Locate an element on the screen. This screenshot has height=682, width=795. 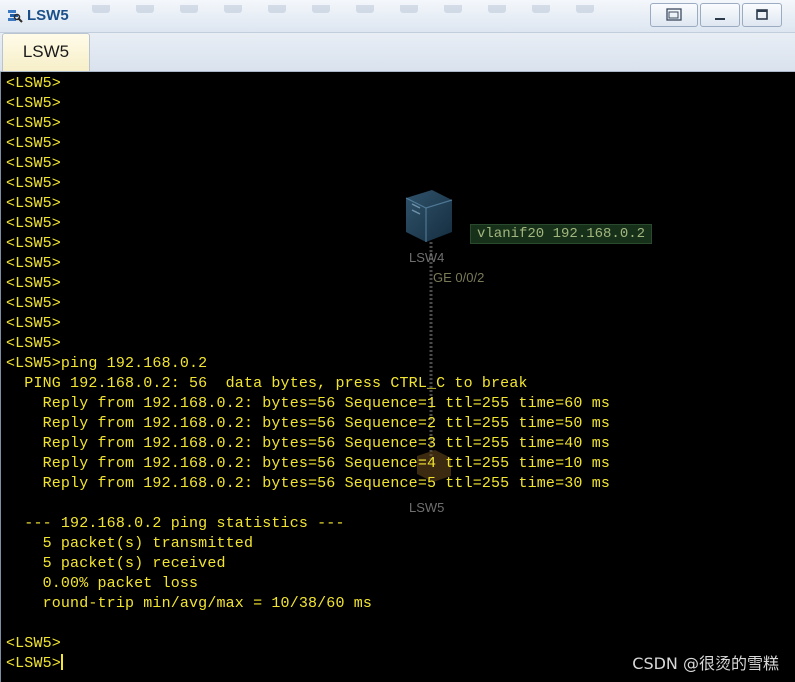
restore-icon is located at coordinates (674, 14).